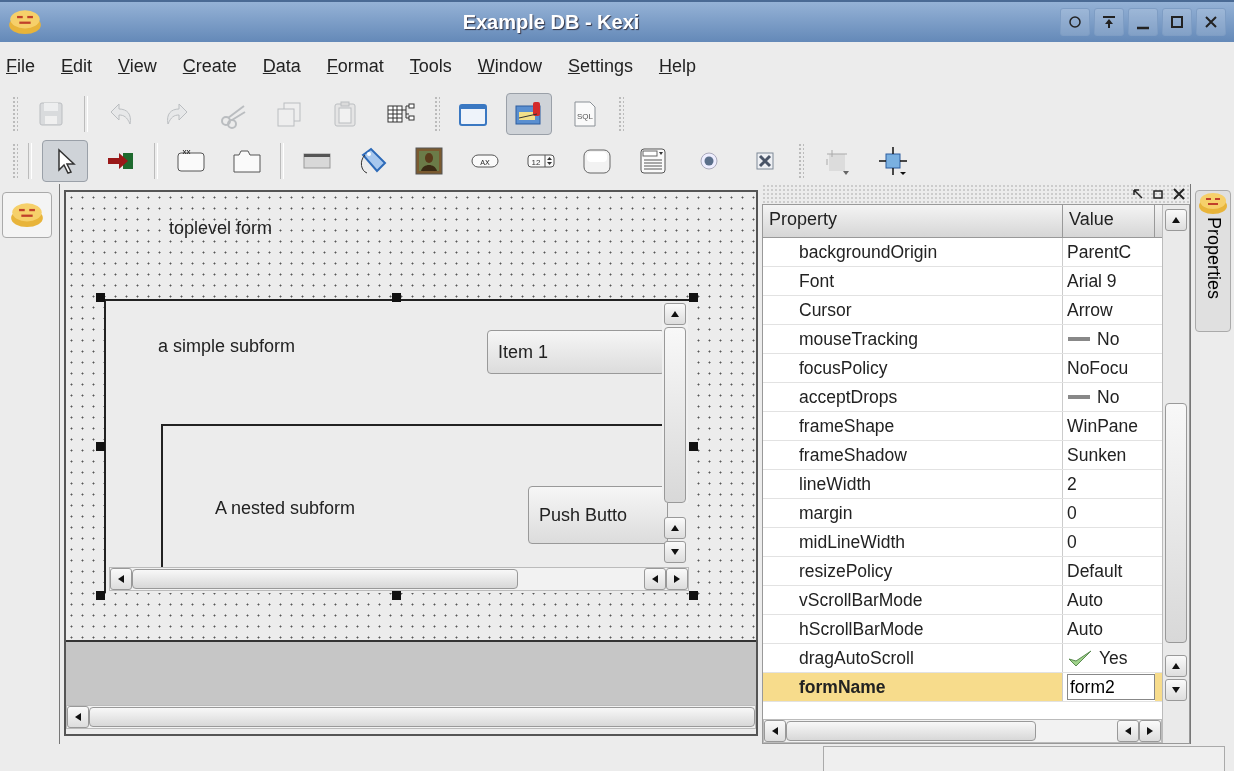 The height and width of the screenshot is (771, 1234). I want to click on minimize-button, so click(1143, 22).